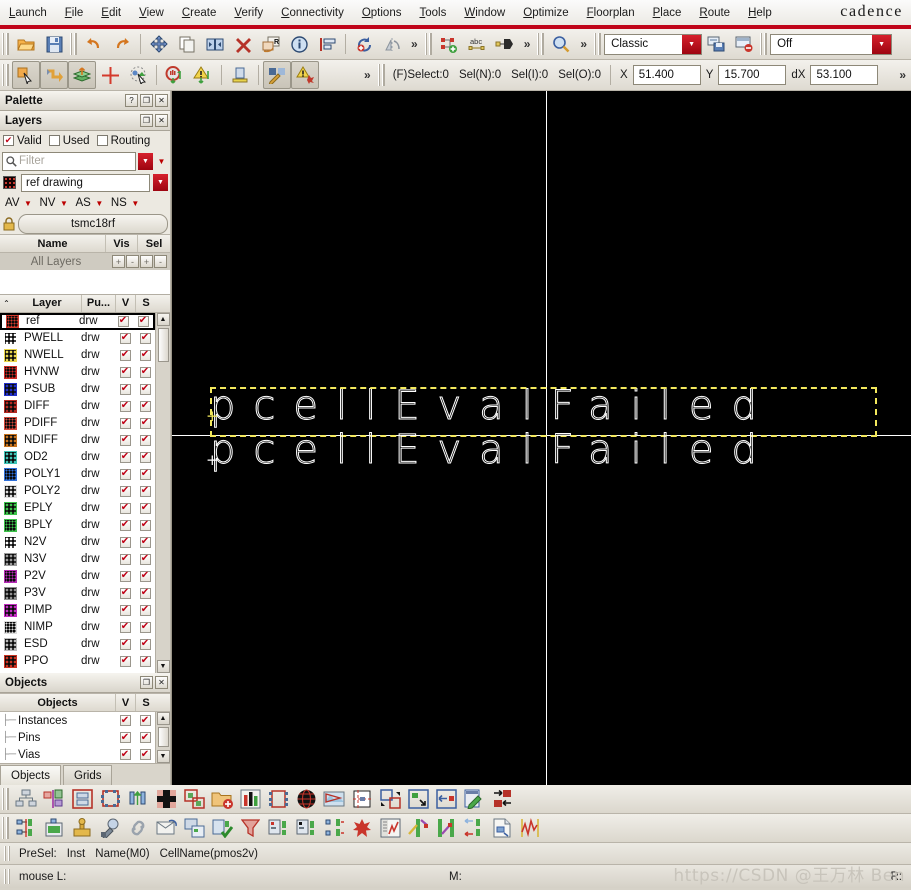 This screenshot has width=911, height=890. I want to click on menu-item-place: Place, so click(667, 13).